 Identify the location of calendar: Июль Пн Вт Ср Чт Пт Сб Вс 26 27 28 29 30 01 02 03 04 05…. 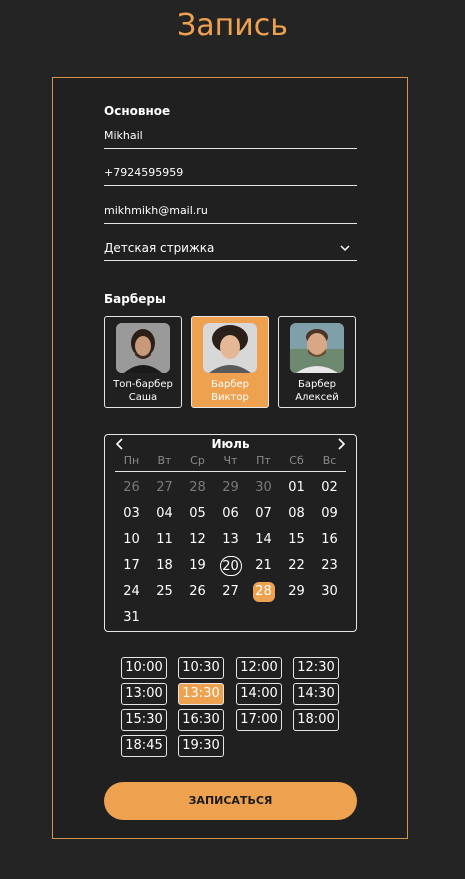
(230, 533).